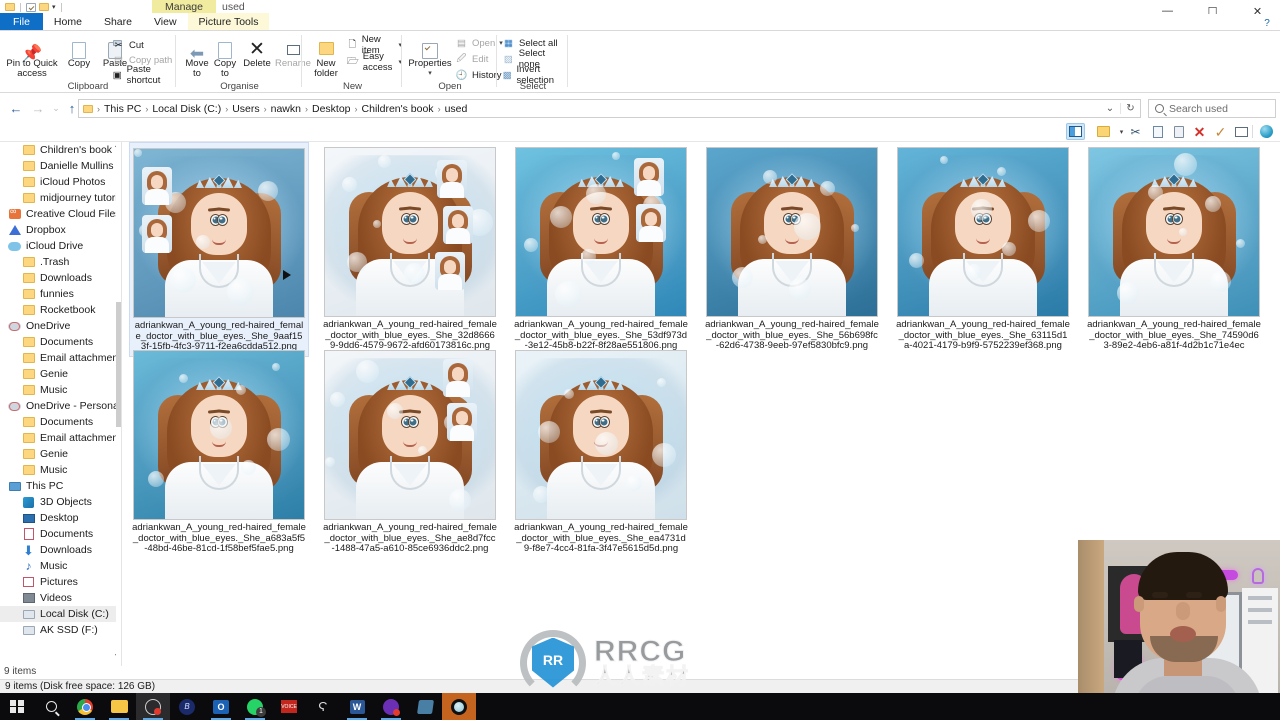 The height and width of the screenshot is (720, 1280). What do you see at coordinates (60, 566) in the screenshot?
I see `sidebar-item-music: ♪ Music` at bounding box center [60, 566].